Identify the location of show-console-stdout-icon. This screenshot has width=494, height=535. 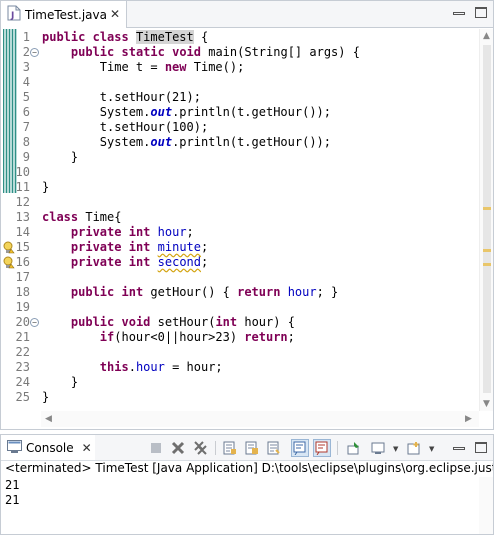
(300, 448).